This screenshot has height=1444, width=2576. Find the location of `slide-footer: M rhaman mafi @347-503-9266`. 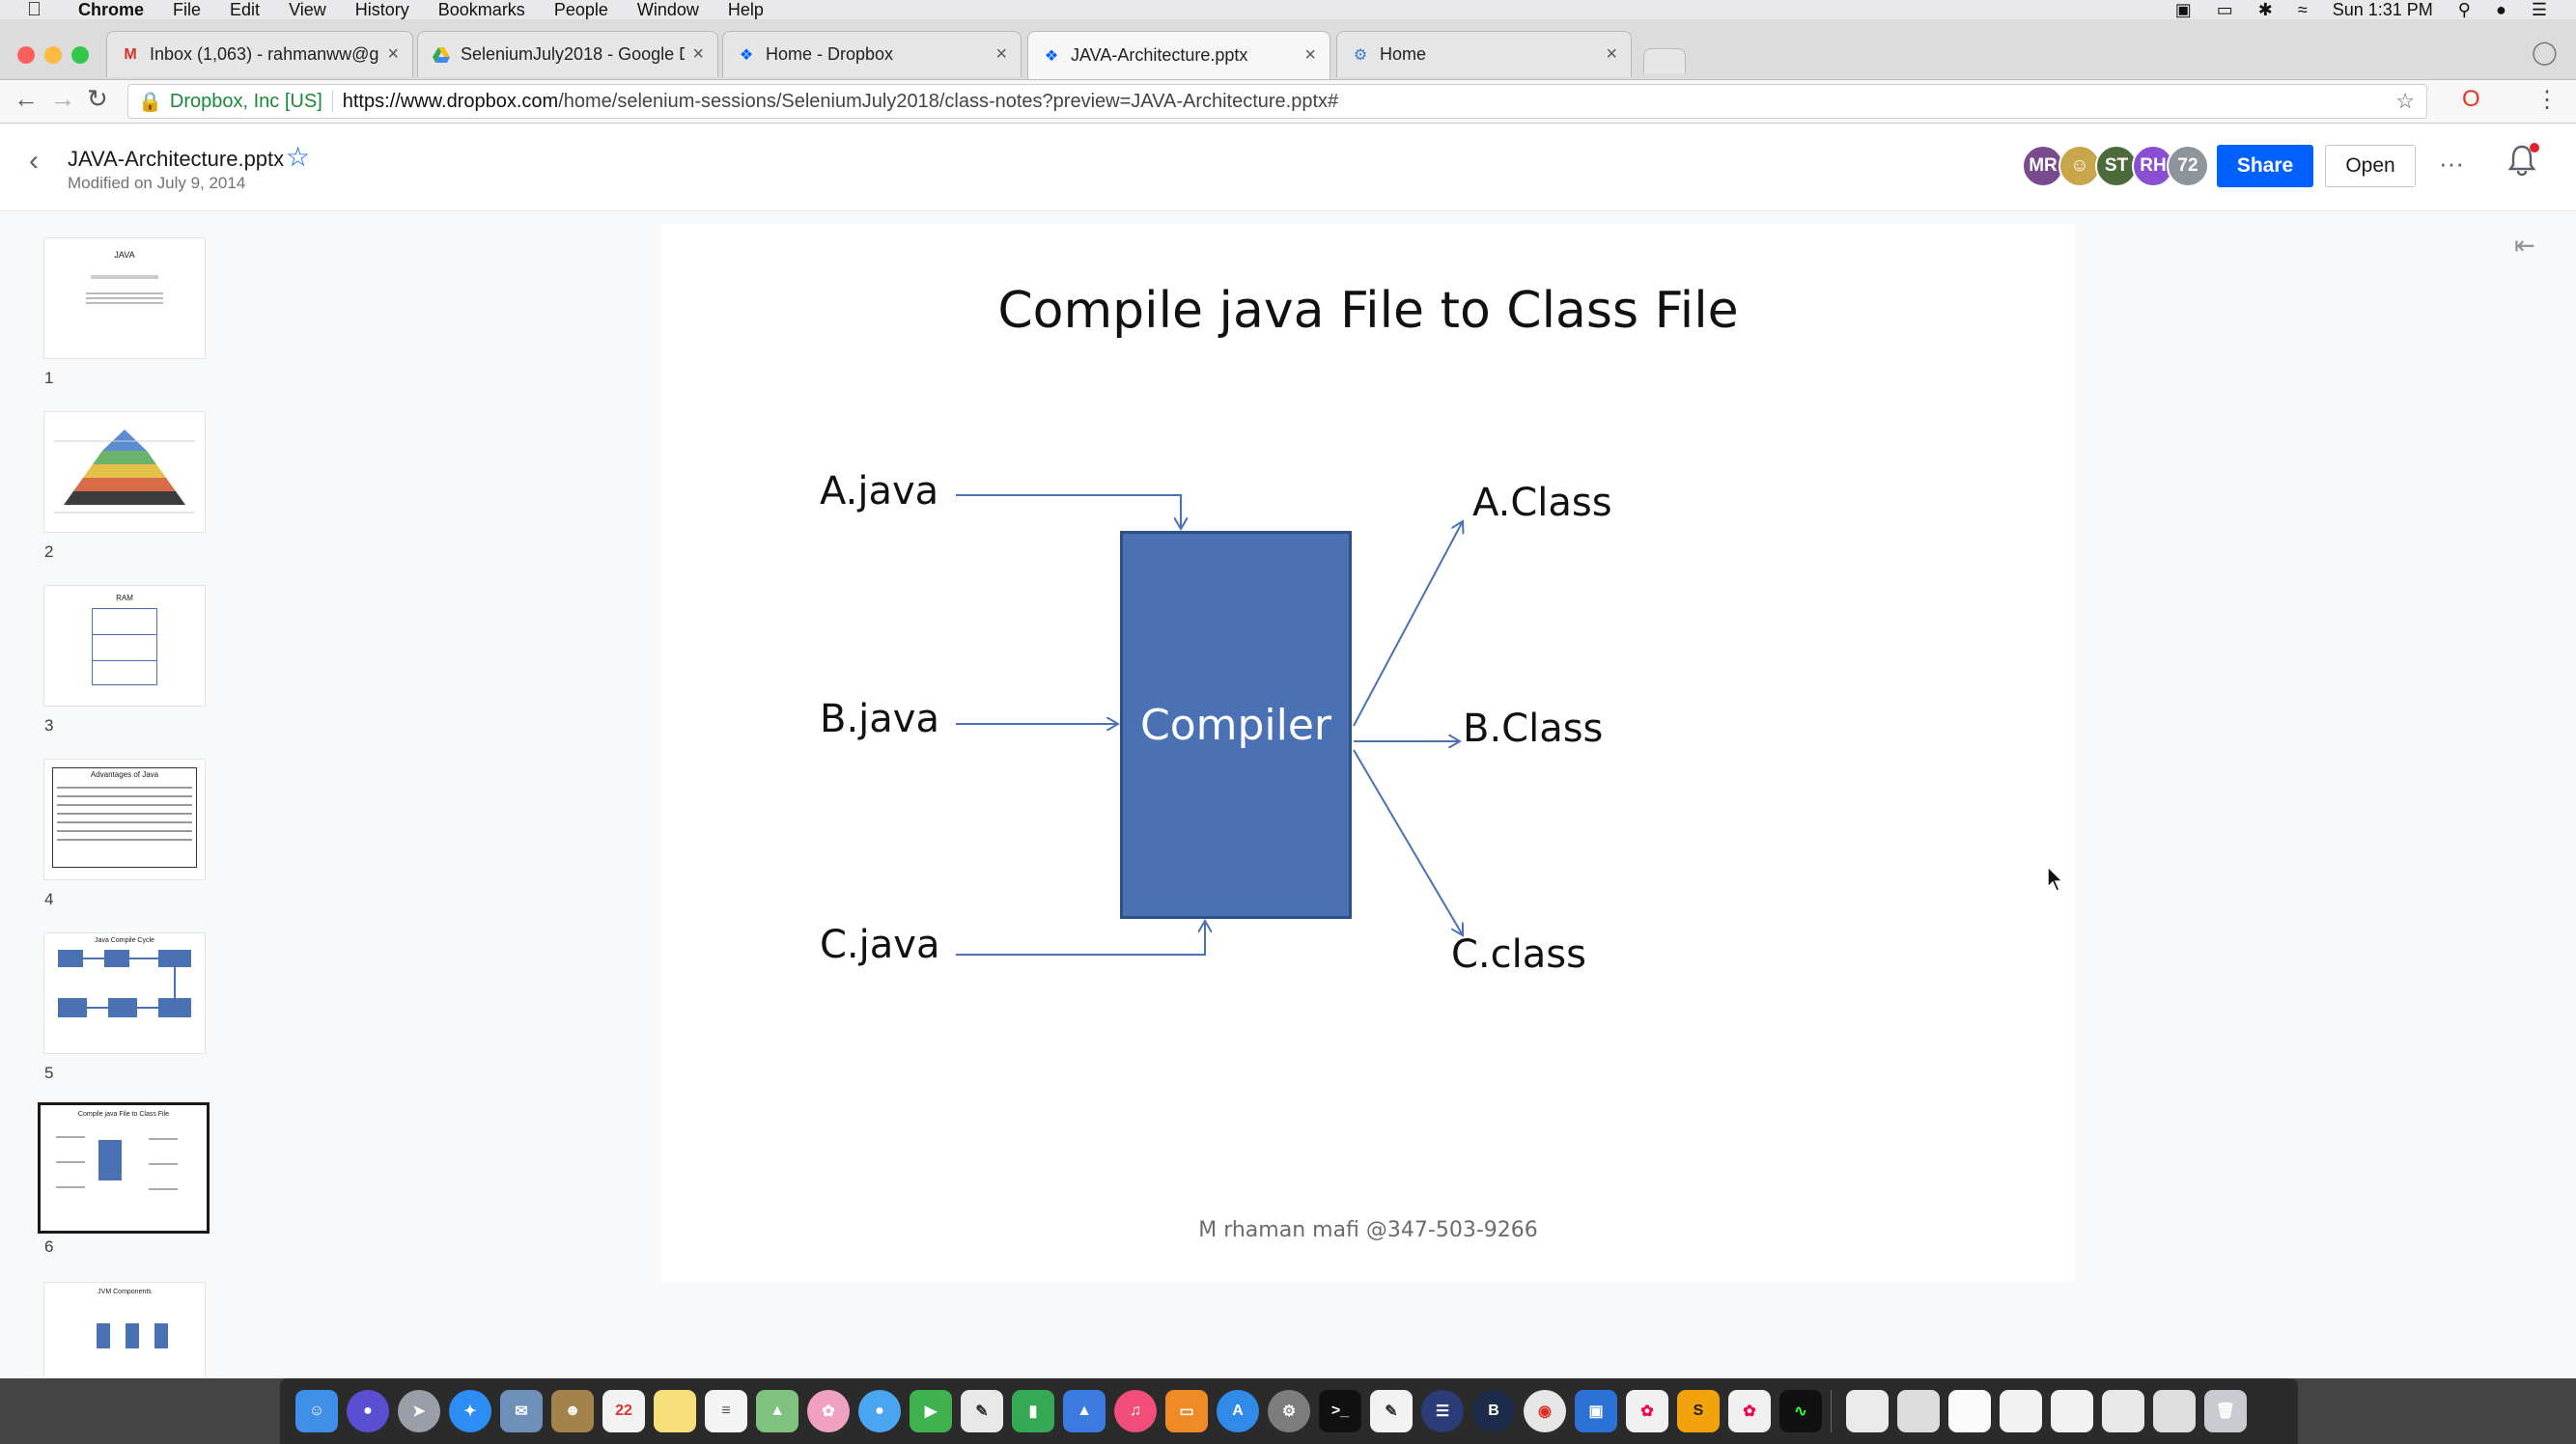

slide-footer: M rhaman mafi @347-503-9266 is located at coordinates (1368, 1230).